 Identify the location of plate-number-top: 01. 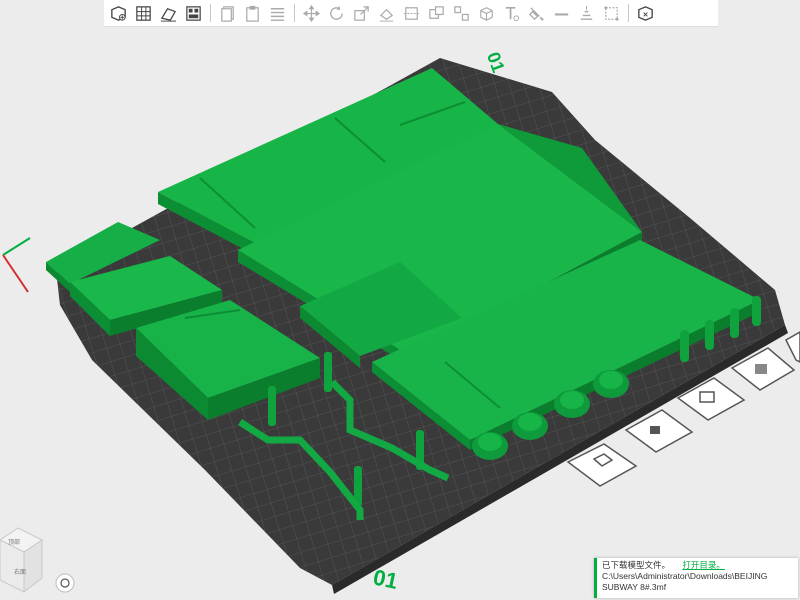
(496, 62).